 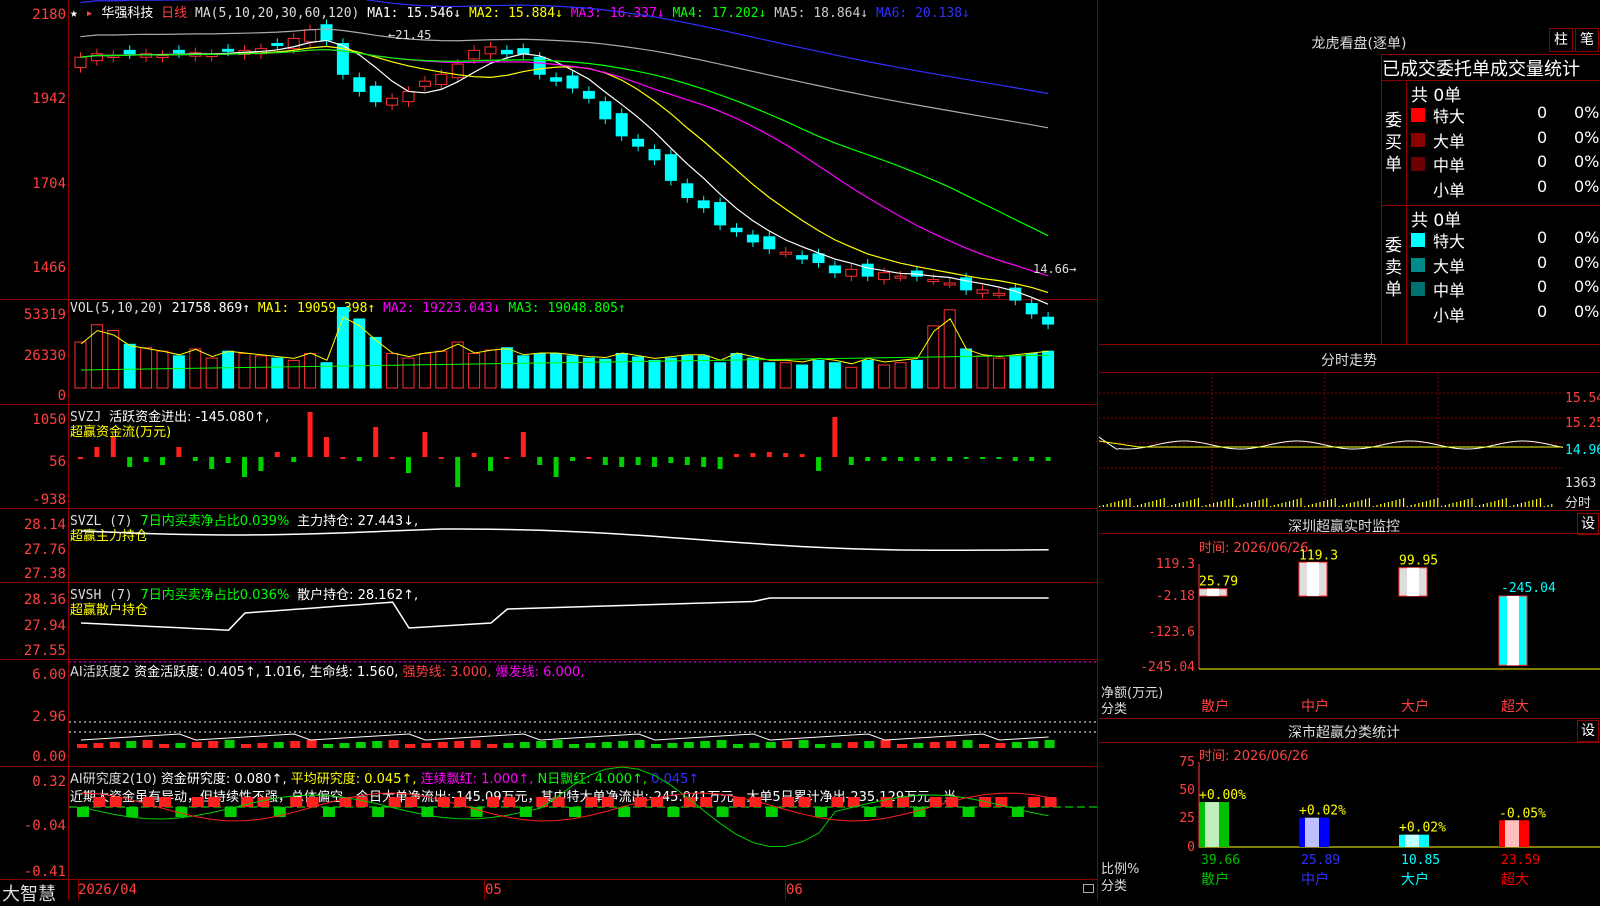 I want to click on order-pct: 0%, so click(x=1587, y=286).